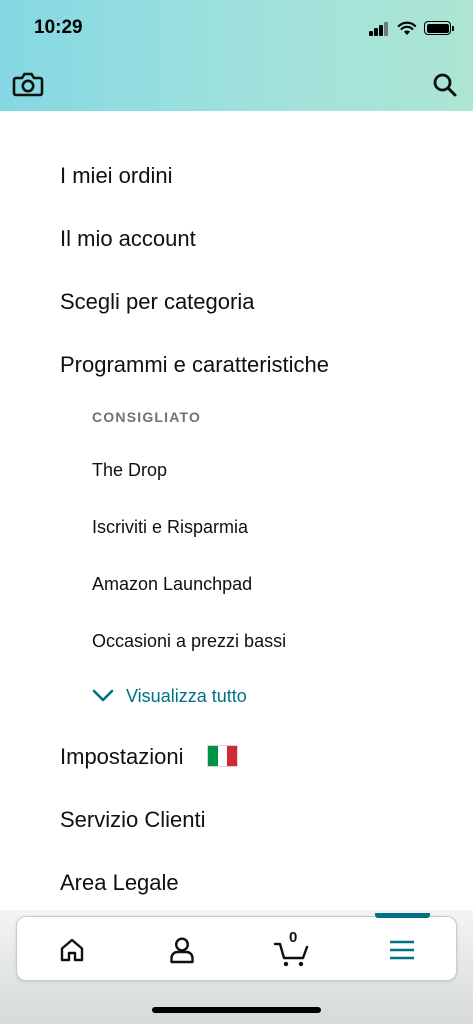  What do you see at coordinates (28, 84) in the screenshot?
I see `camera-icon` at bounding box center [28, 84].